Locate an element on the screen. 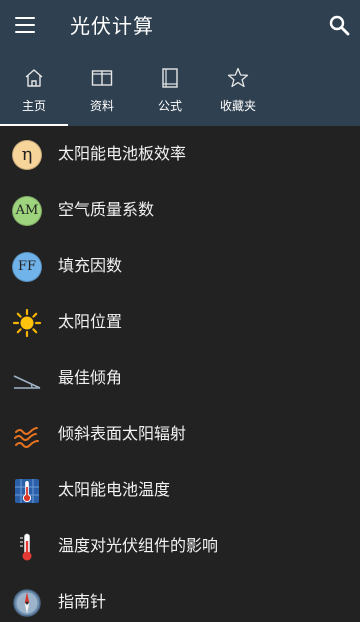 Image resolution: width=360 pixels, height=622 pixels. toolbar: 光伏计算 is located at coordinates (180, 26).